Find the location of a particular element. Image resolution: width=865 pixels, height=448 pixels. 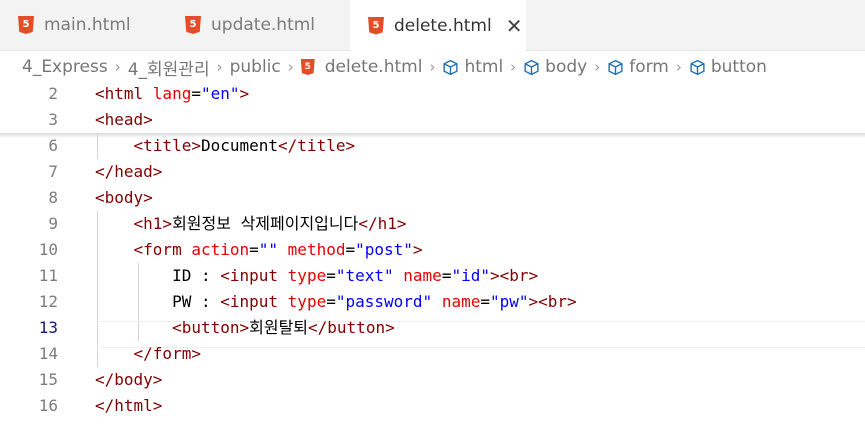

code-text: <head> is located at coordinates (124, 119).